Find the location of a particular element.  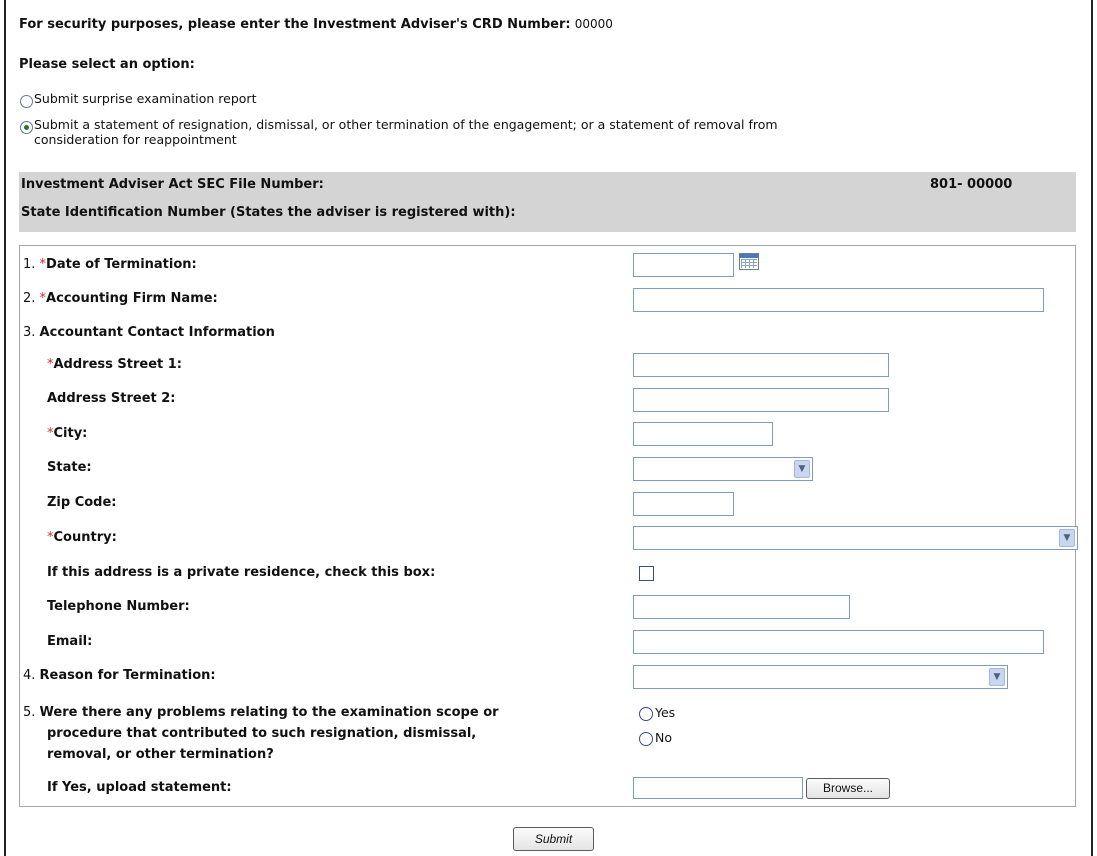

city-label: *City: is located at coordinates (67, 433).